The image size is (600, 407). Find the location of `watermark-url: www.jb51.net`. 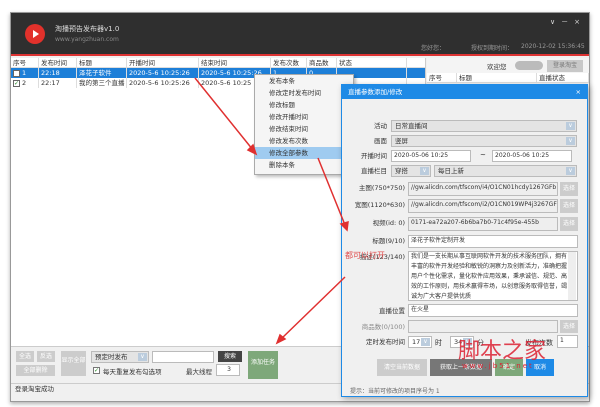

watermark-url: www.jb51.net is located at coordinates (498, 366).